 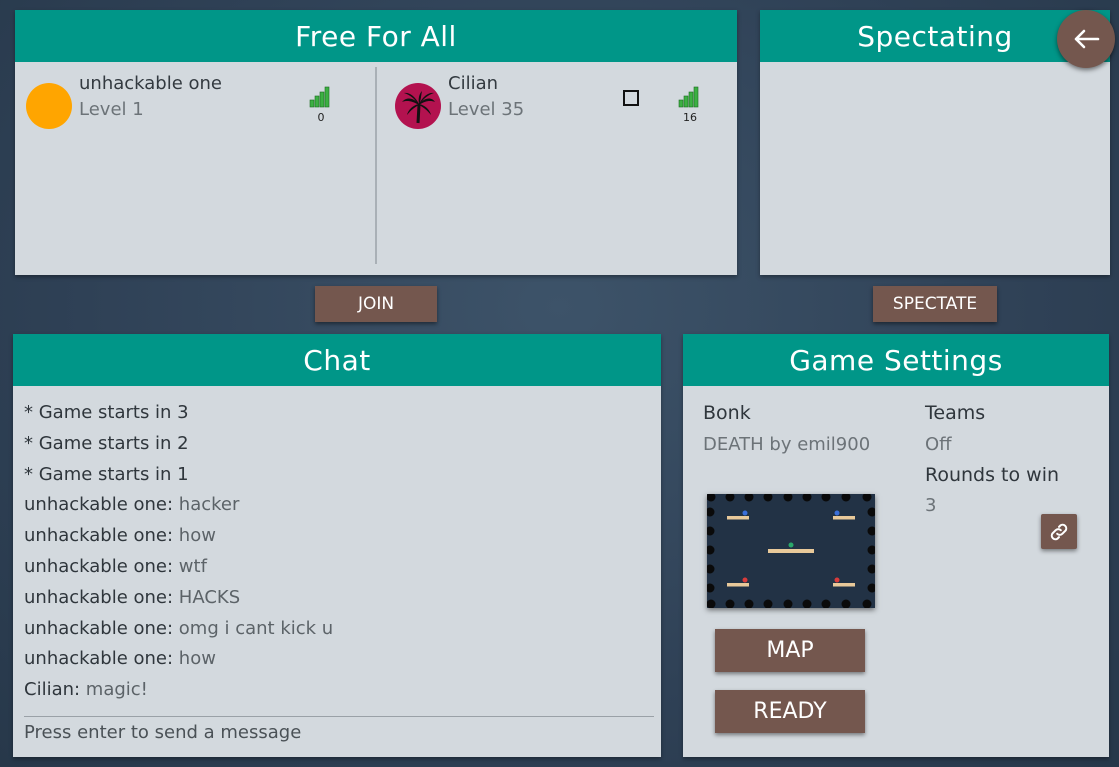 I want to click on player-name: Cilian, so click(x=473, y=83).